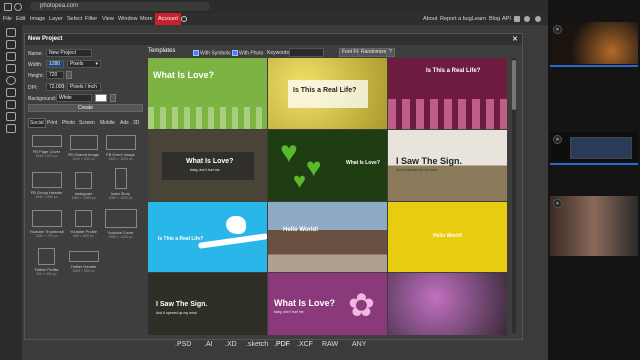  I want to click on dpi-unit-select: Pixels / Inch, so click(84, 87).